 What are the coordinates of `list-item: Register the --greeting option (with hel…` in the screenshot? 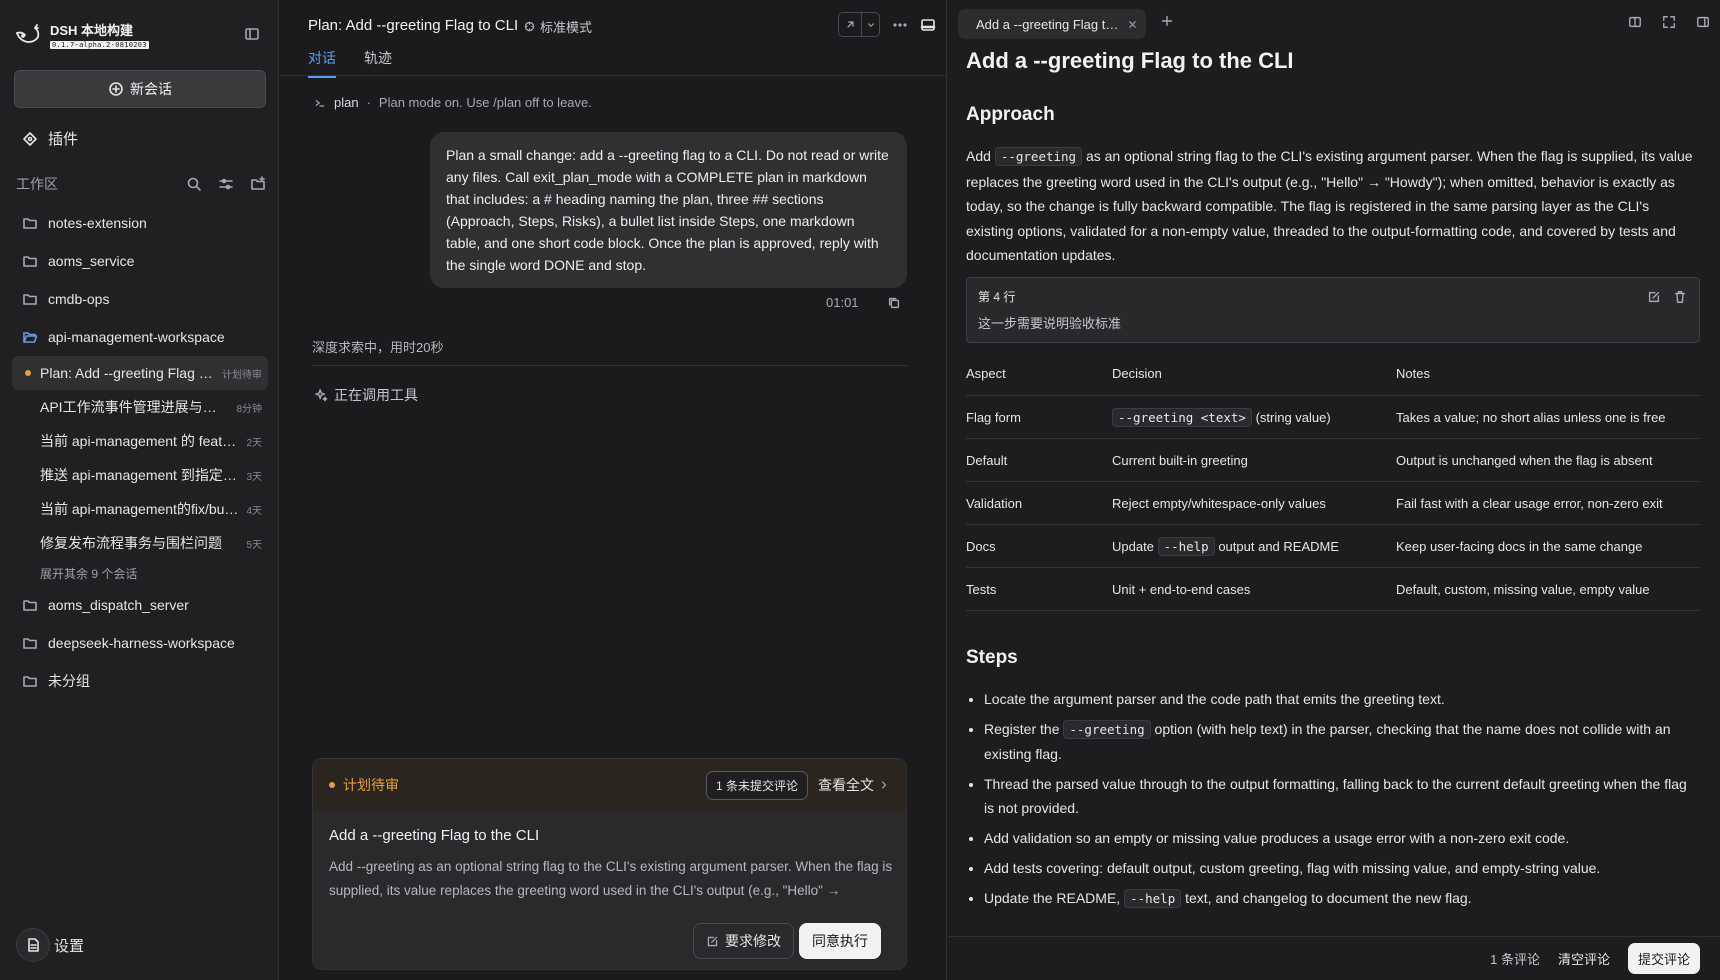 It's located at (1342, 741).